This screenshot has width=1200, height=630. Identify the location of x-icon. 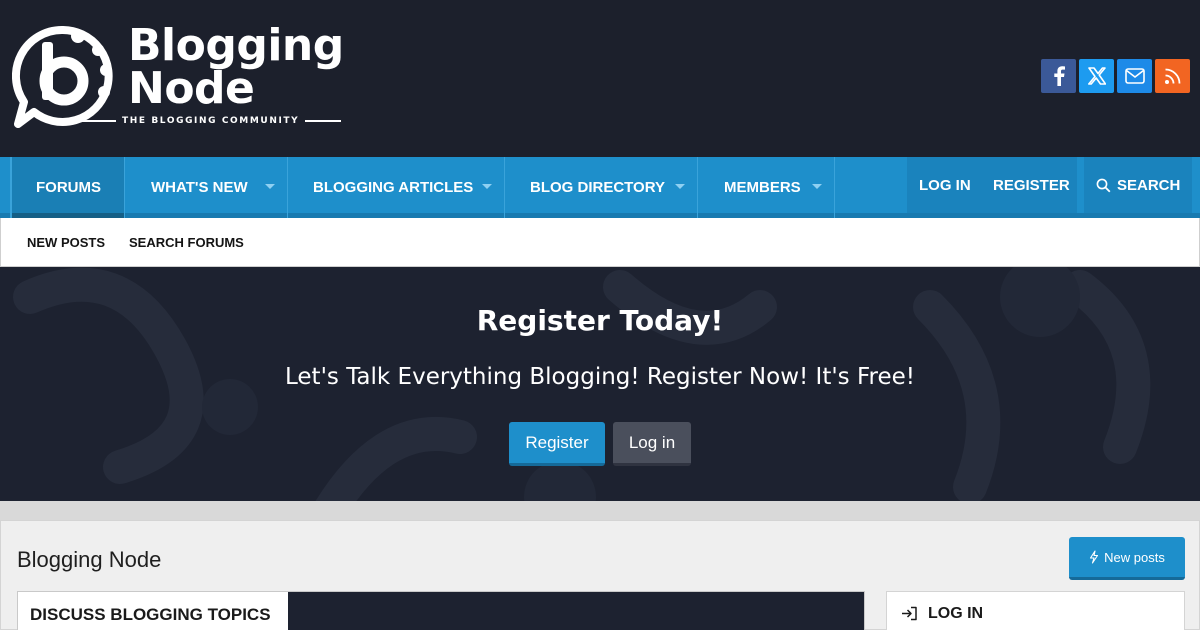
(1096, 76).